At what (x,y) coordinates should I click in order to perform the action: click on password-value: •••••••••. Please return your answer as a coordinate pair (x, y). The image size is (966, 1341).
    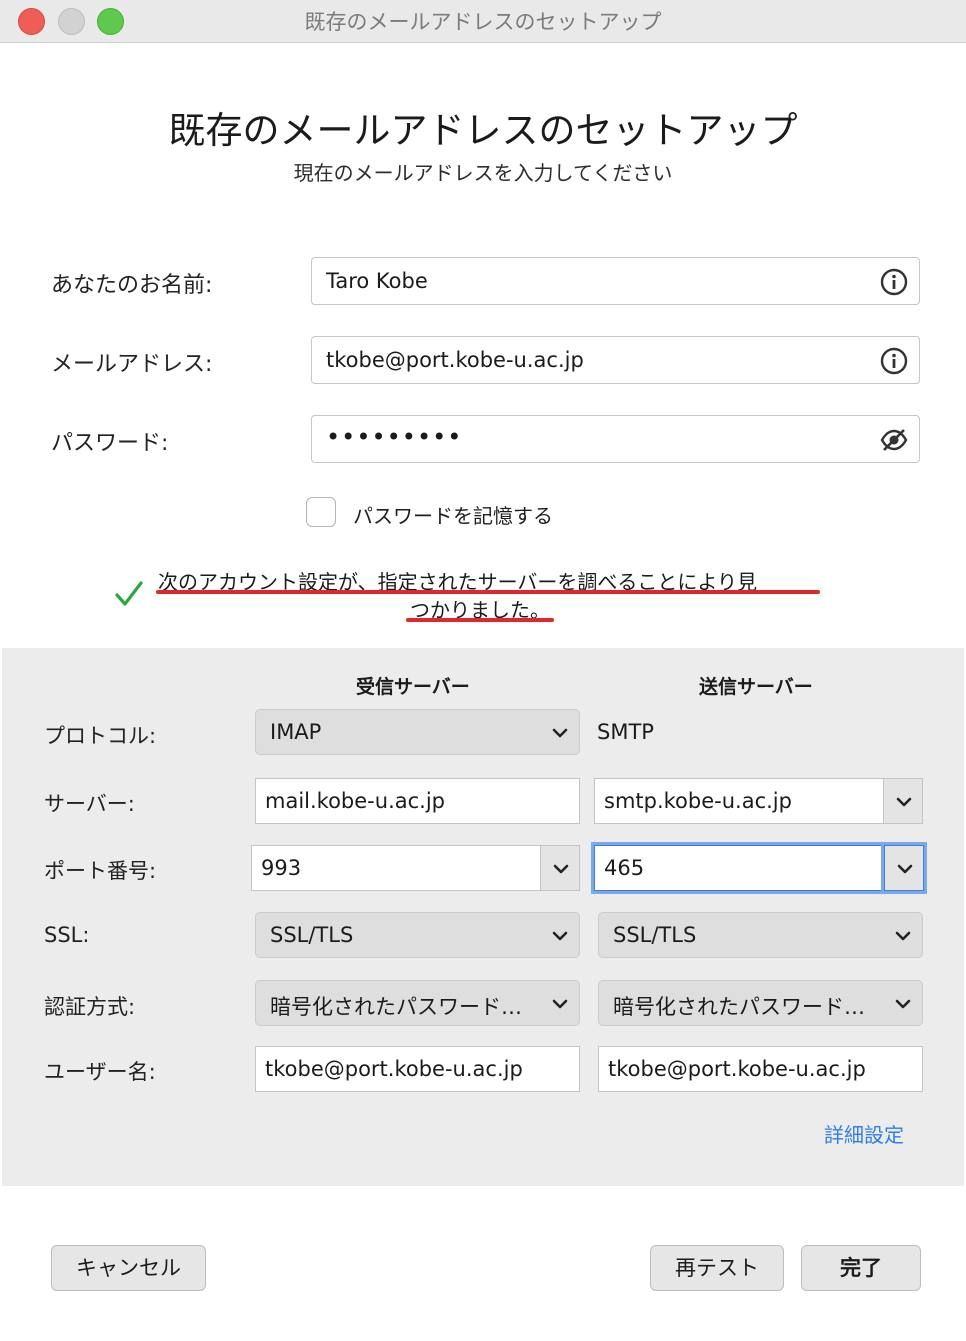
    Looking at the image, I should click on (394, 437).